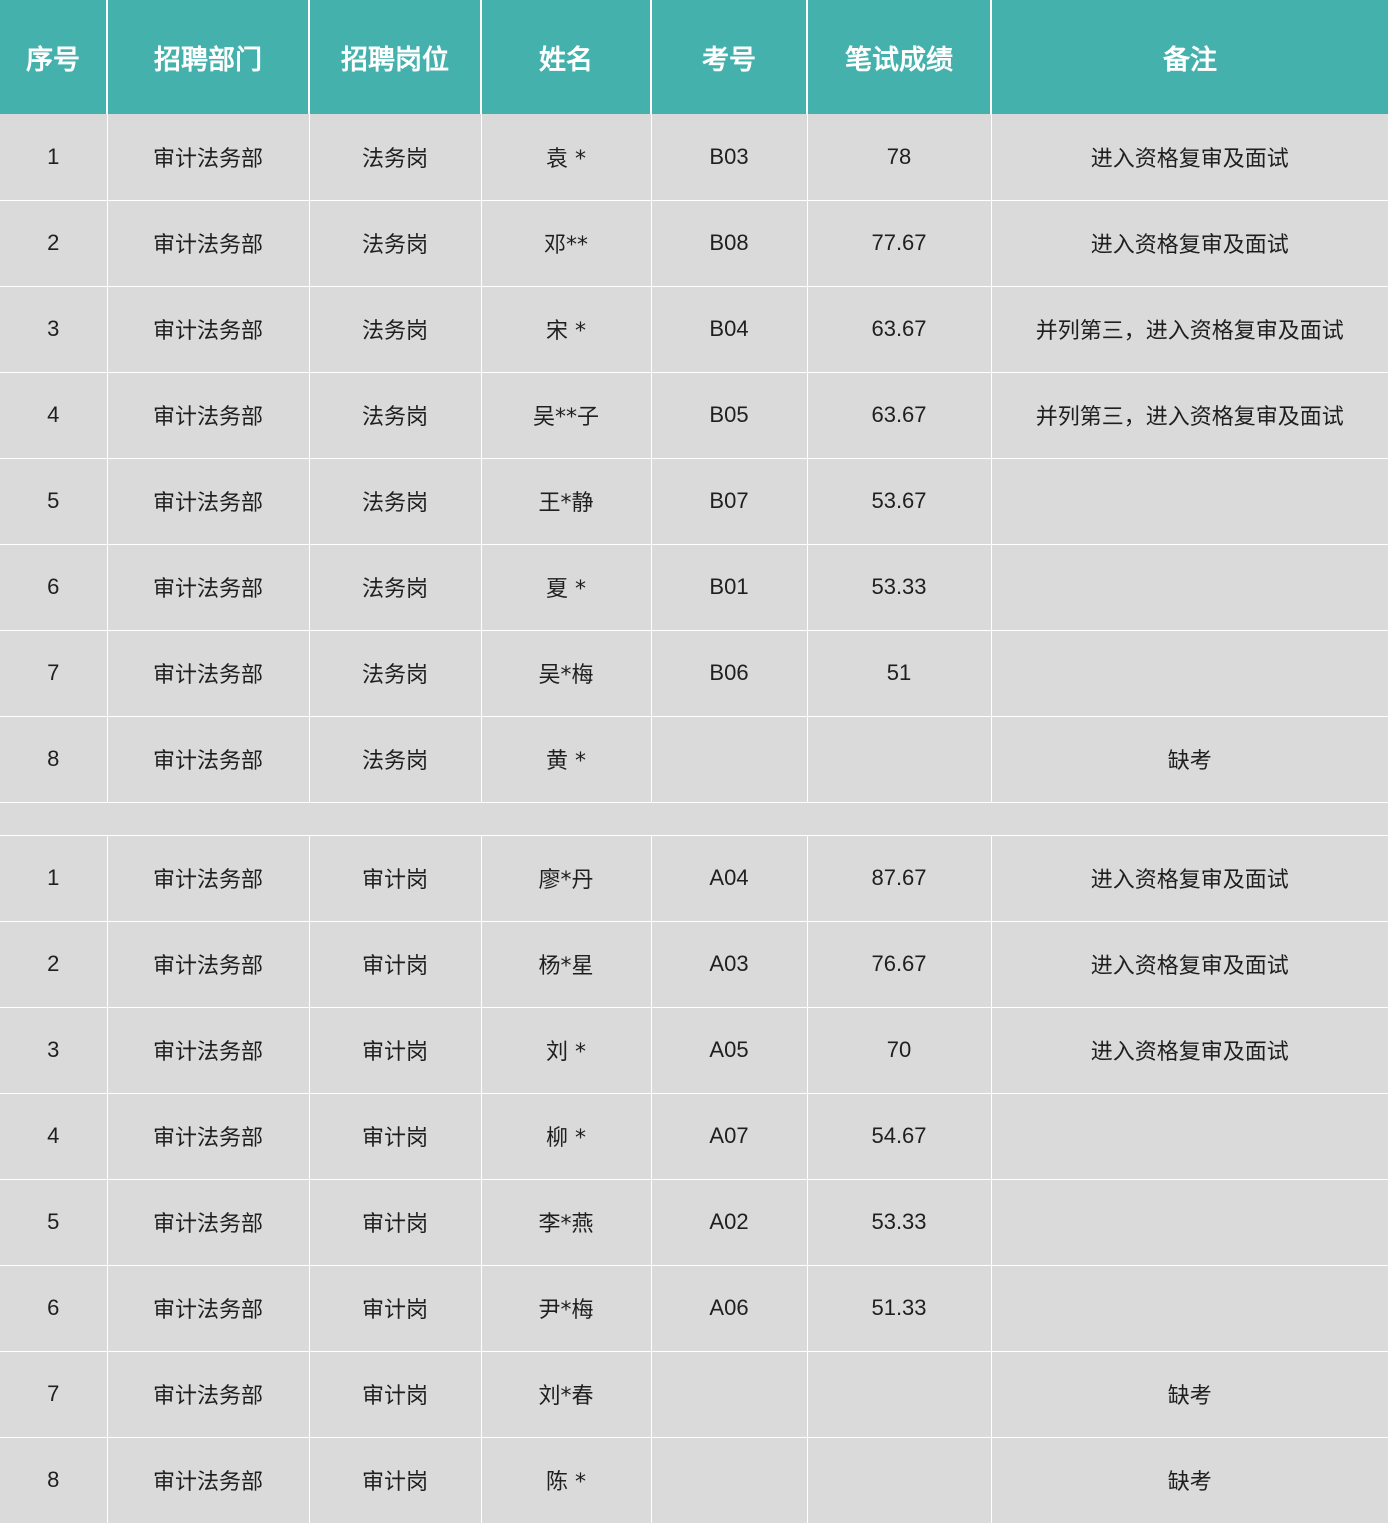 The image size is (1388, 1524). Describe the element at coordinates (566, 1480) in the screenshot. I see `name-cell: 陈 *` at that location.